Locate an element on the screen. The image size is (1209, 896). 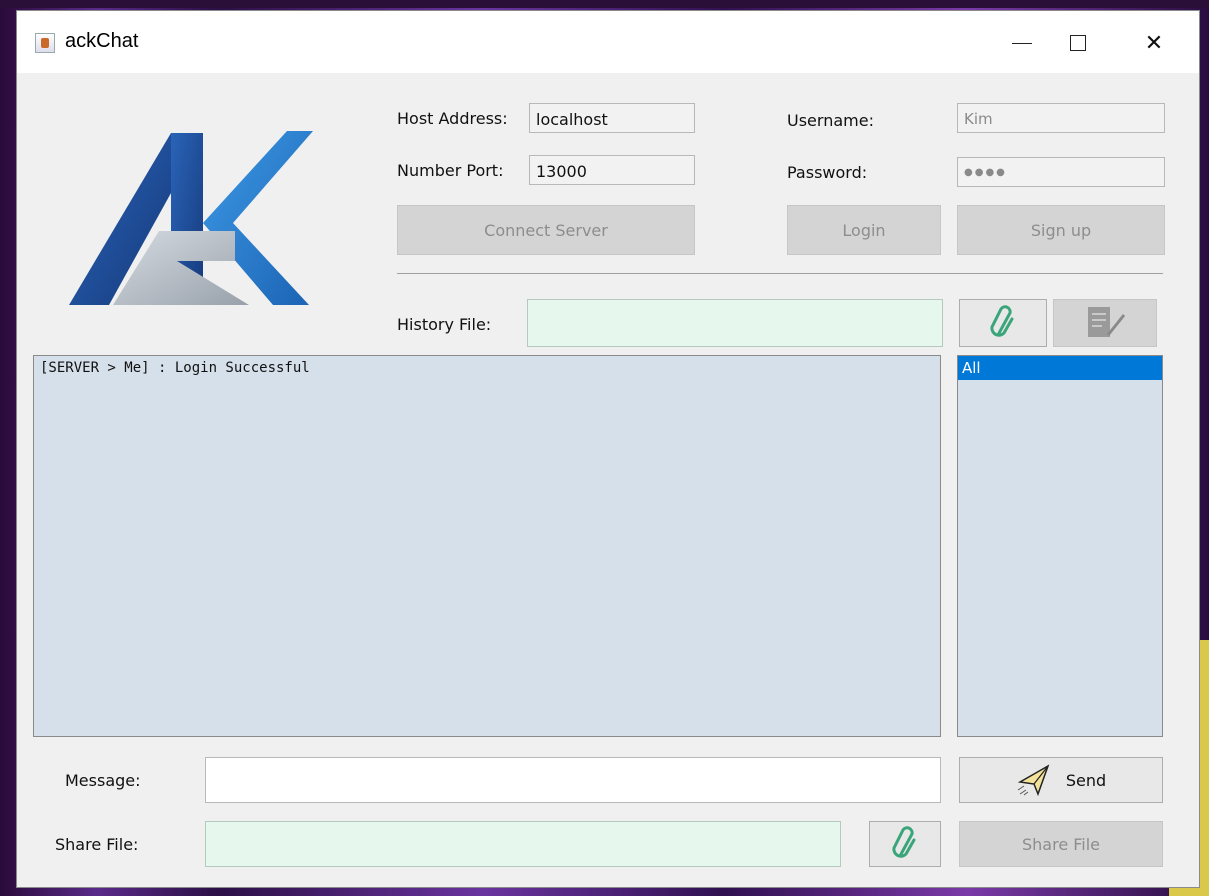
history-attach-button is located at coordinates (1003, 323).